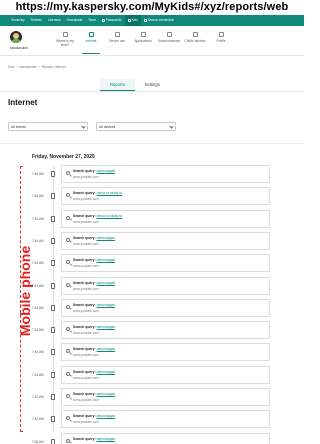 This screenshot has width=320, height=444. What do you see at coordinates (159, 20) in the screenshot?
I see `topnav-item-secure-connection: Secure connection` at bounding box center [159, 20].